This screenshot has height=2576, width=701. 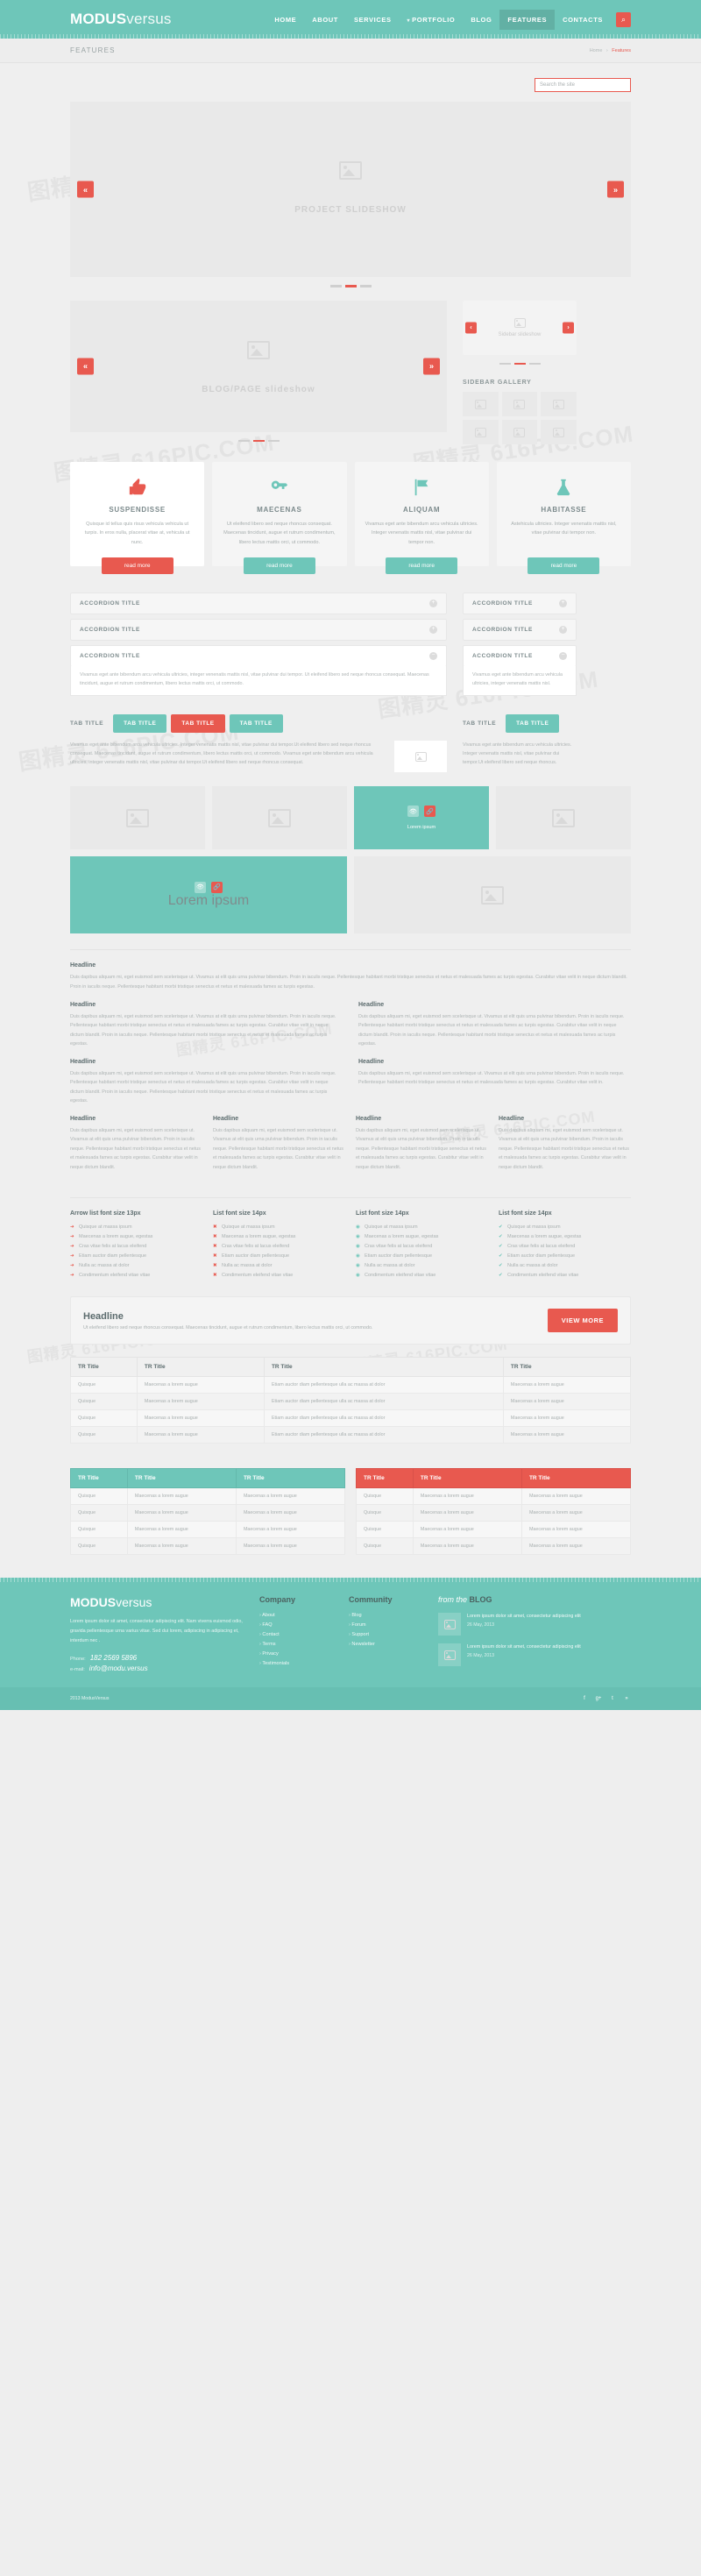 What do you see at coordinates (520, 327) in the screenshot?
I see `sidebar-slideshow: Sidebar slideshow ‹ ›` at bounding box center [520, 327].